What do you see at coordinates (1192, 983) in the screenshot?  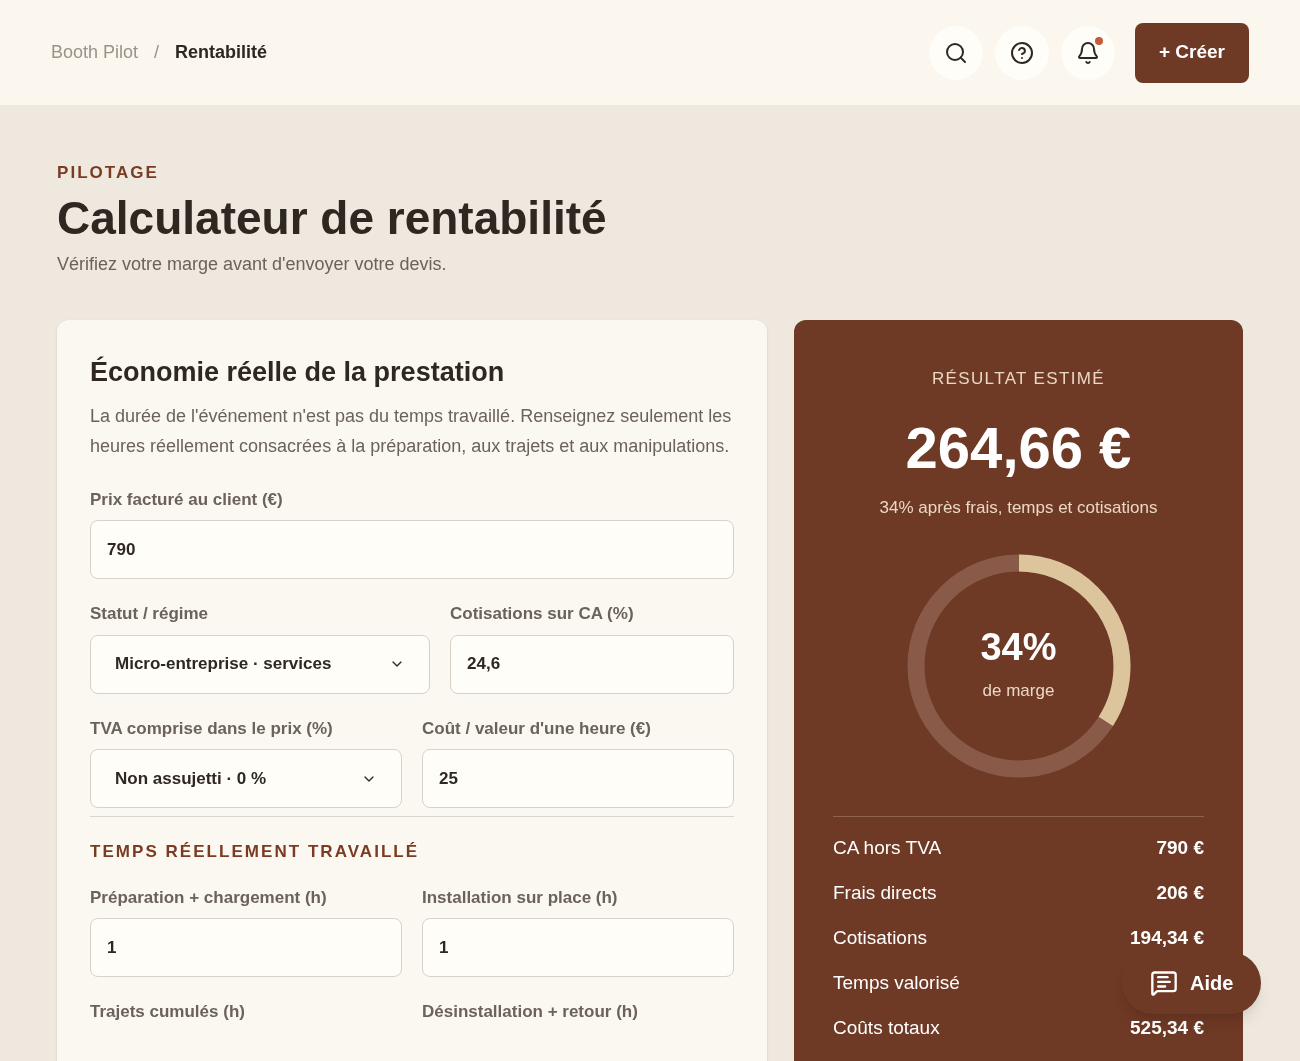 I see `help-chat-button: Aide` at bounding box center [1192, 983].